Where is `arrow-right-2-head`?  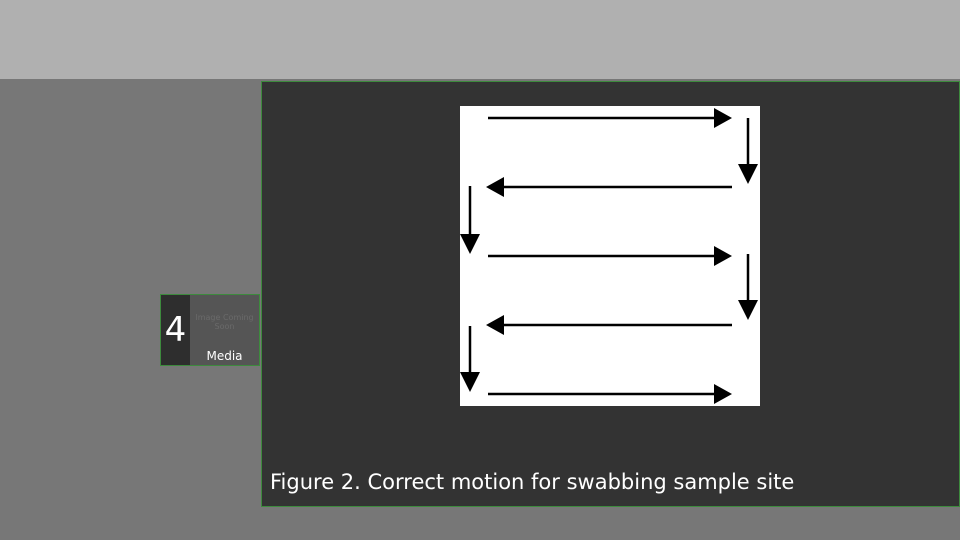 arrow-right-2-head is located at coordinates (723, 256).